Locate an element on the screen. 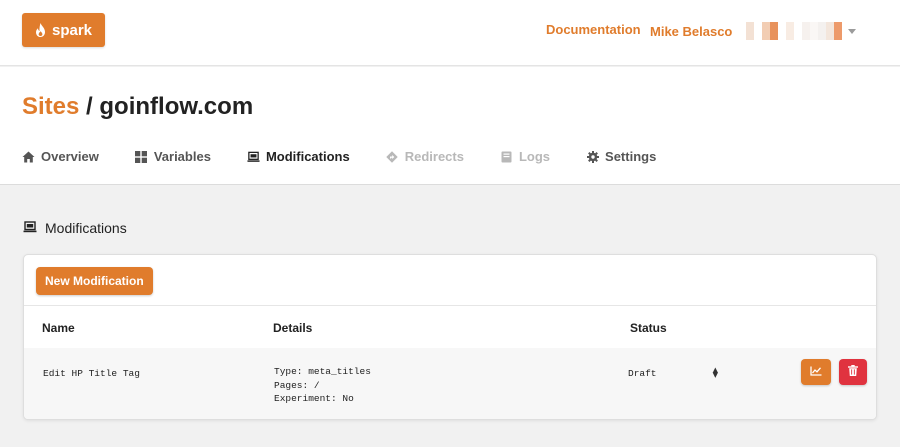 The width and height of the screenshot is (900, 447). top-navbar: spark Documentation Mike Belasco is located at coordinates (450, 33).